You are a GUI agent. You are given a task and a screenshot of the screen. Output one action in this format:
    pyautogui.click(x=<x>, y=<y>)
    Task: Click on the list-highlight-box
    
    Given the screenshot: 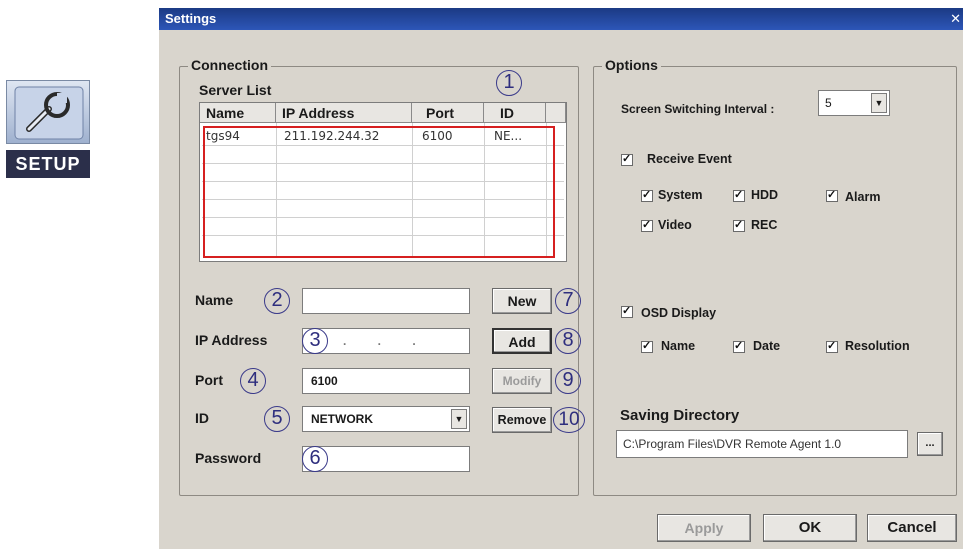 What is the action you would take?
    pyautogui.click(x=379, y=192)
    